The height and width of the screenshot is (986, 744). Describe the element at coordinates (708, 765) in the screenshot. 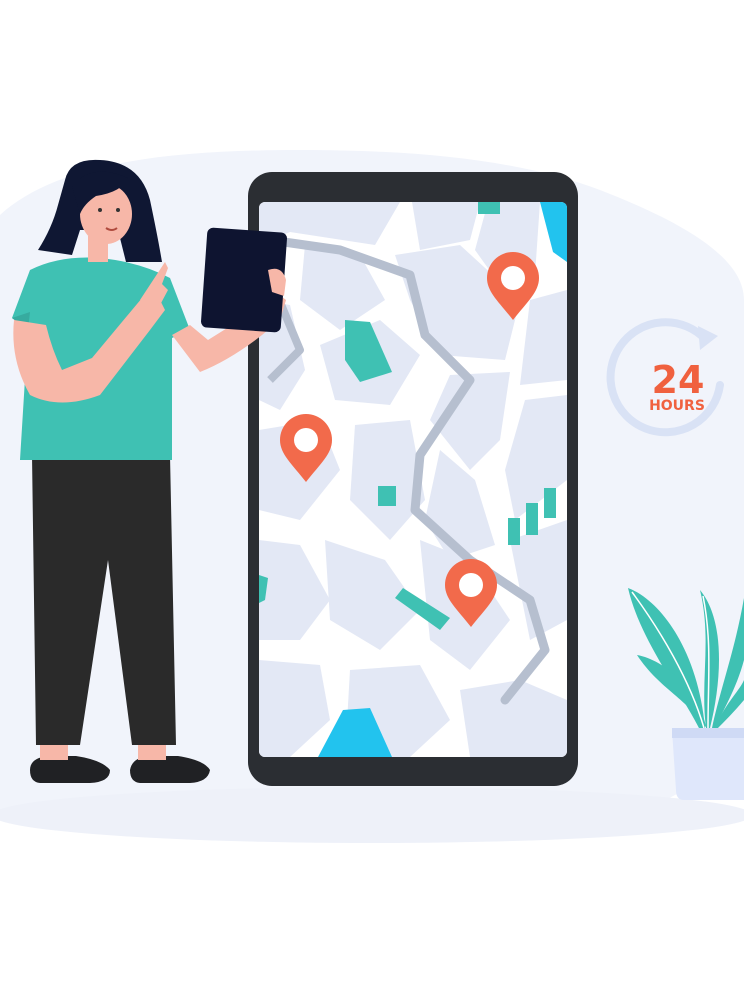

I see `plant-pot` at that location.